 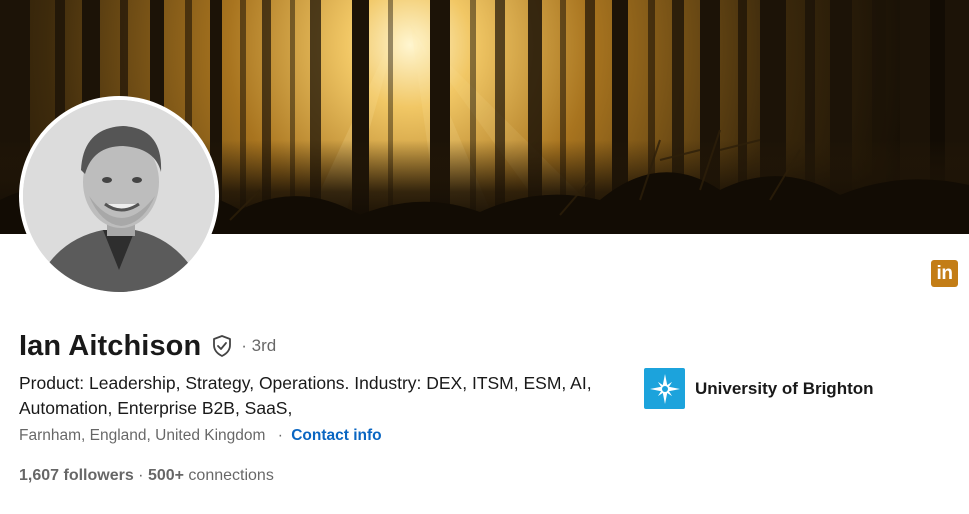 I want to click on education-university-of-brighton: University of Brighton, so click(x=759, y=388).